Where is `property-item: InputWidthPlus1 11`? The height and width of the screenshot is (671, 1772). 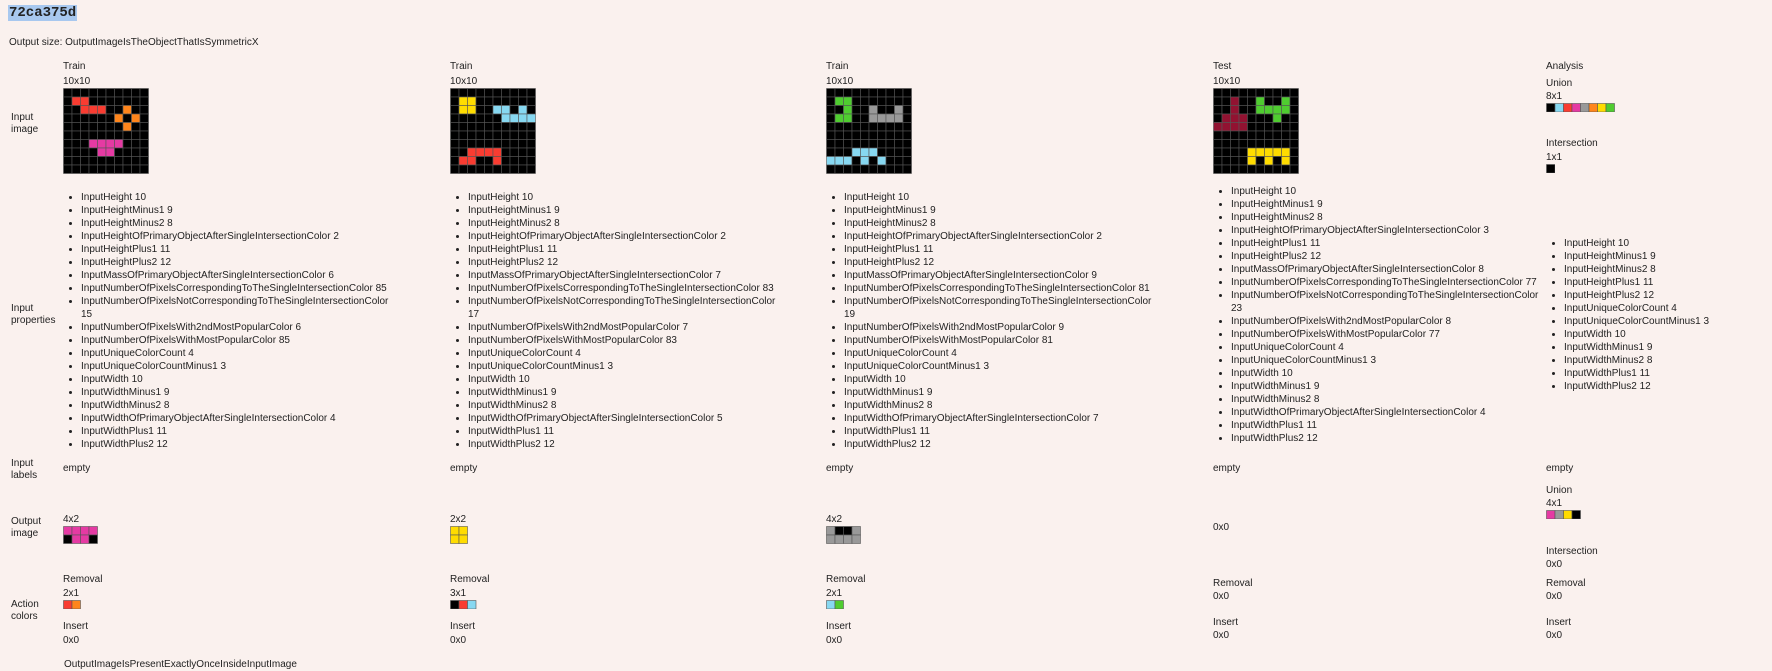 property-item: InputWidthPlus1 11 is located at coordinates (624, 431).